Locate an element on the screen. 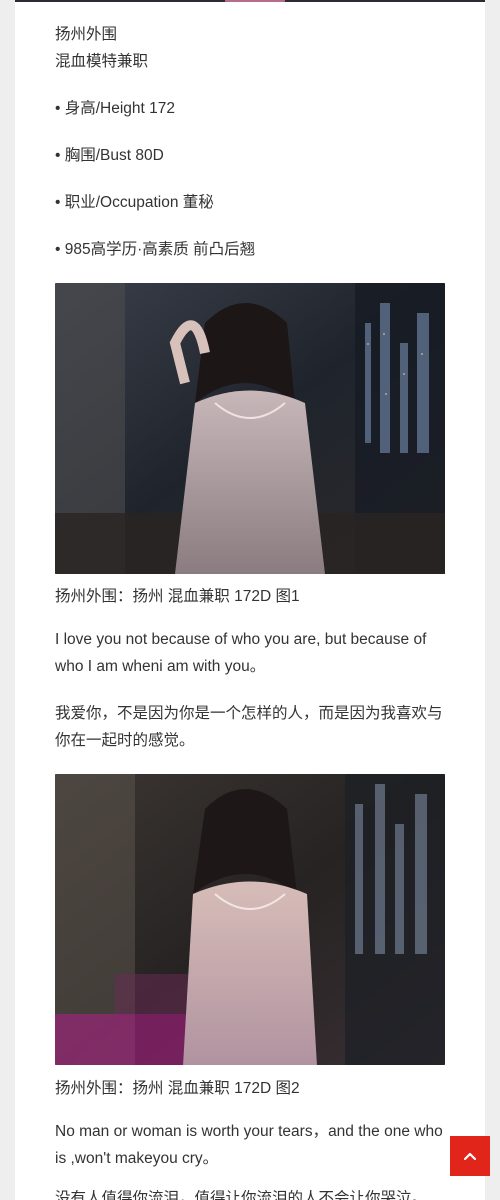 Image resolution: width=500 pixels, height=1200 pixels. title-line: 混血模特兼职 is located at coordinates (102, 61).